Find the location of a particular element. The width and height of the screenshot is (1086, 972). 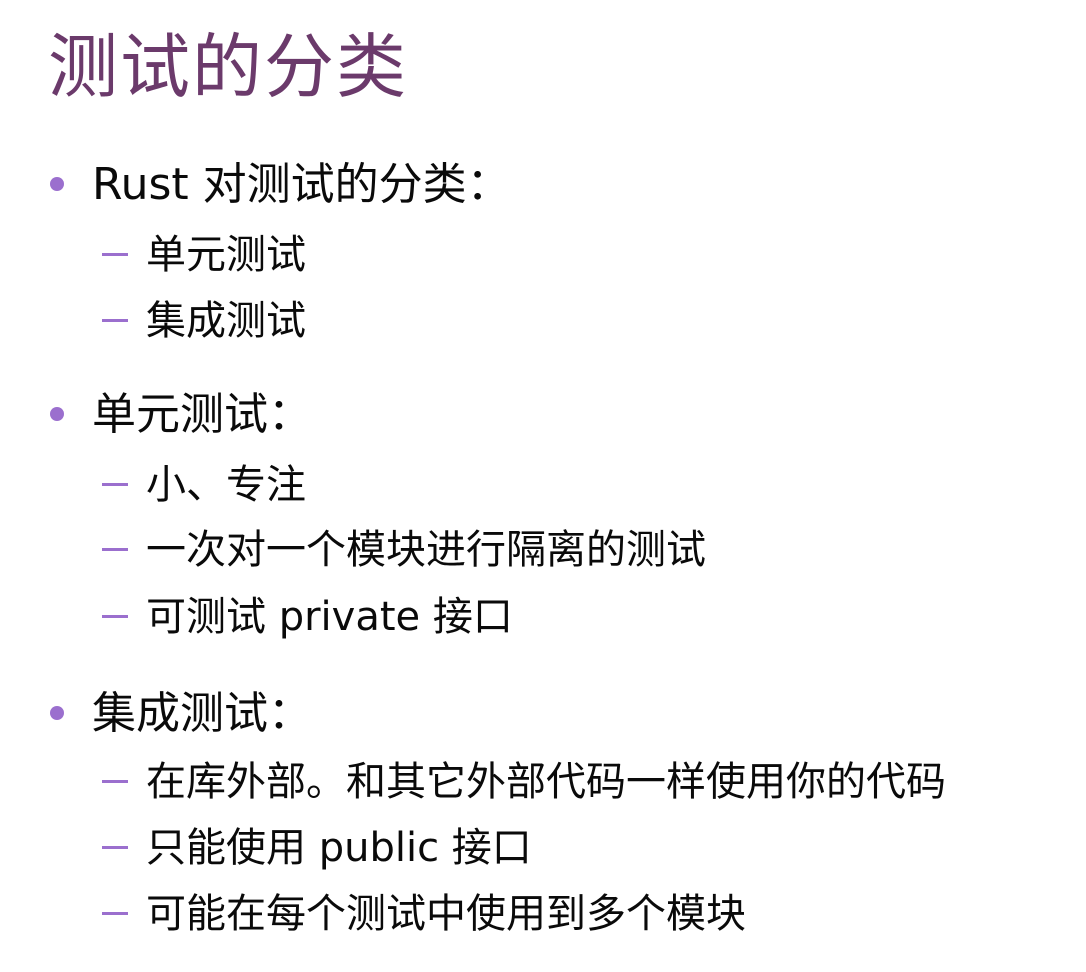

sub-item-text: 可能在每个测试中使用到多个模块 is located at coordinates (446, 914).